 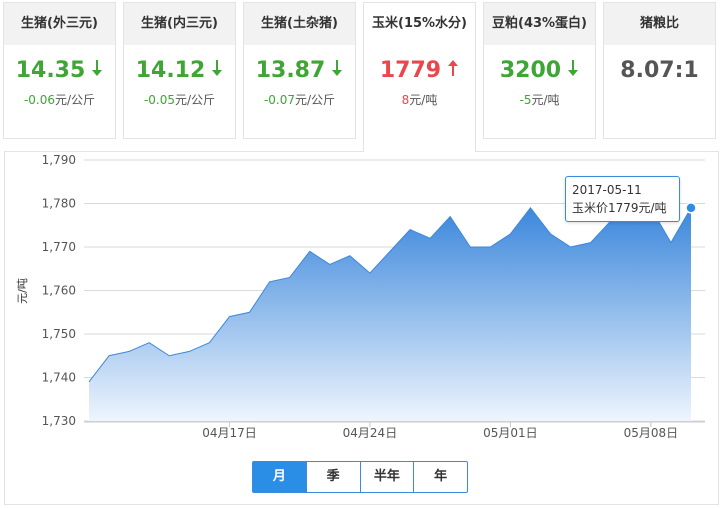 I want to click on tooltip-date: 2017-05-11, so click(x=607, y=190).